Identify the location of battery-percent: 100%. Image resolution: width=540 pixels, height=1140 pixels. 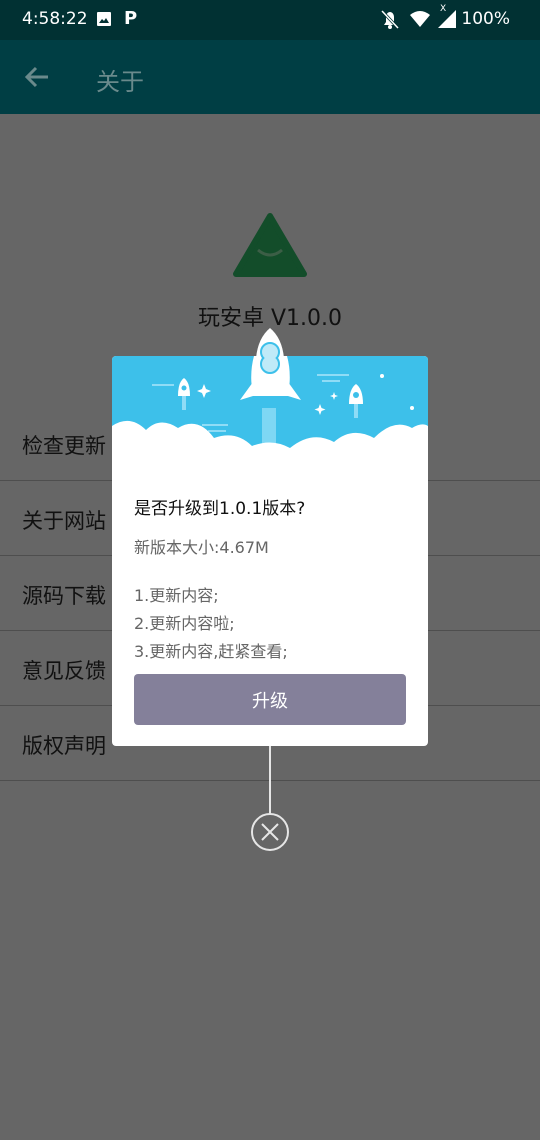
(485, 19).